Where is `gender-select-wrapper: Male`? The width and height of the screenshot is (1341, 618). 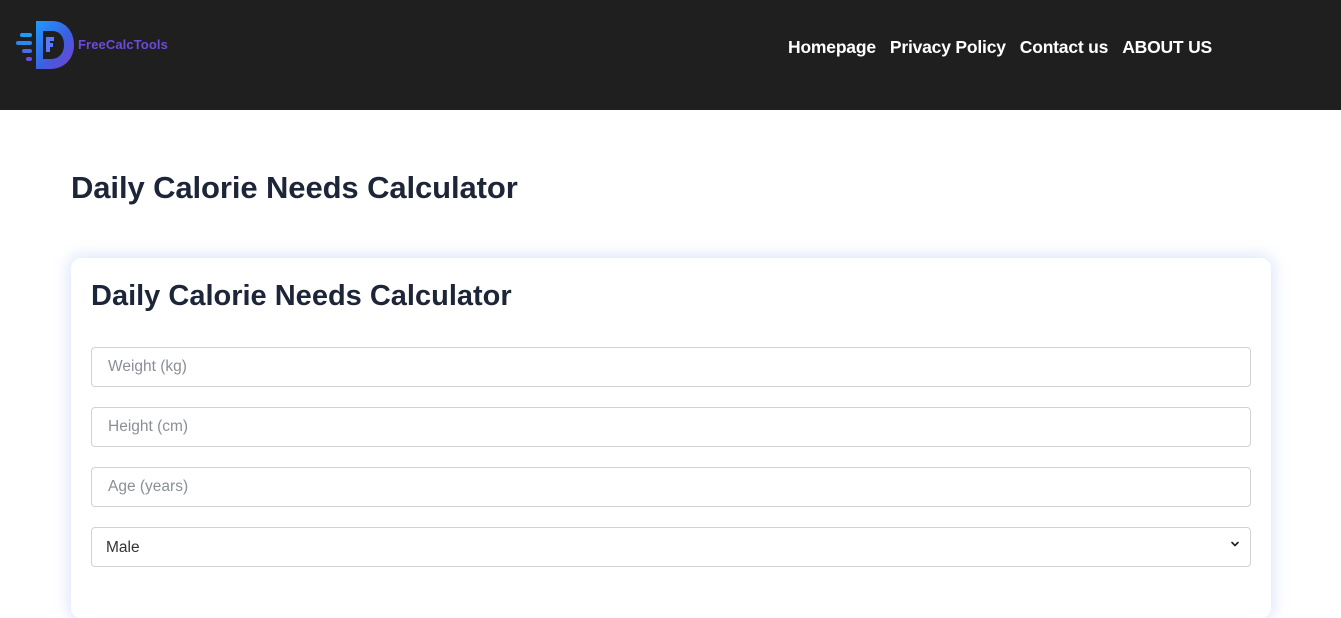
gender-select-wrapper: Male is located at coordinates (671, 547).